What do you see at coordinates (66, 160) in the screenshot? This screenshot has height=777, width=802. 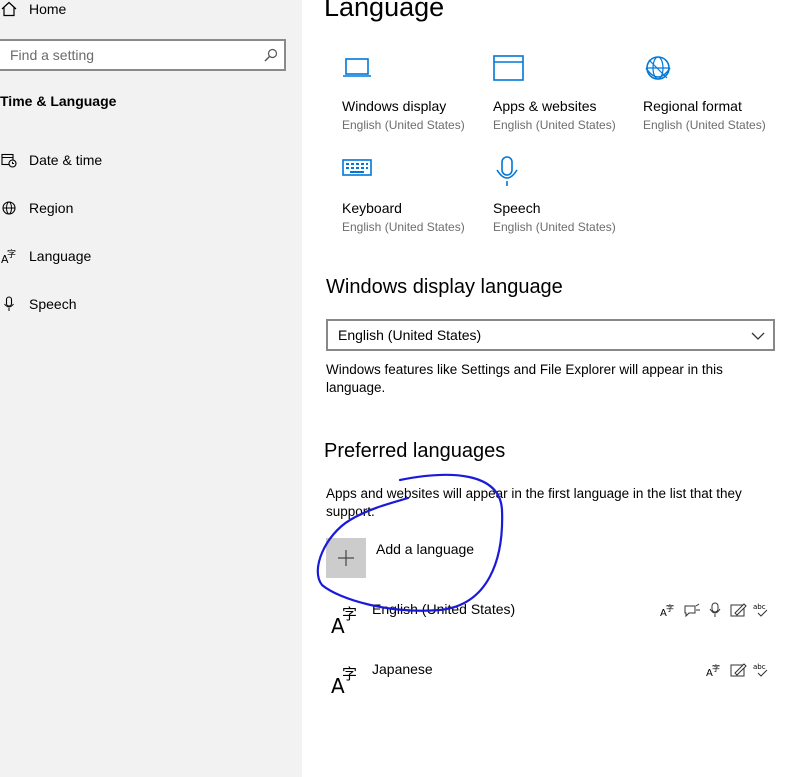 I see `sidebar-item-label: Date & time` at bounding box center [66, 160].